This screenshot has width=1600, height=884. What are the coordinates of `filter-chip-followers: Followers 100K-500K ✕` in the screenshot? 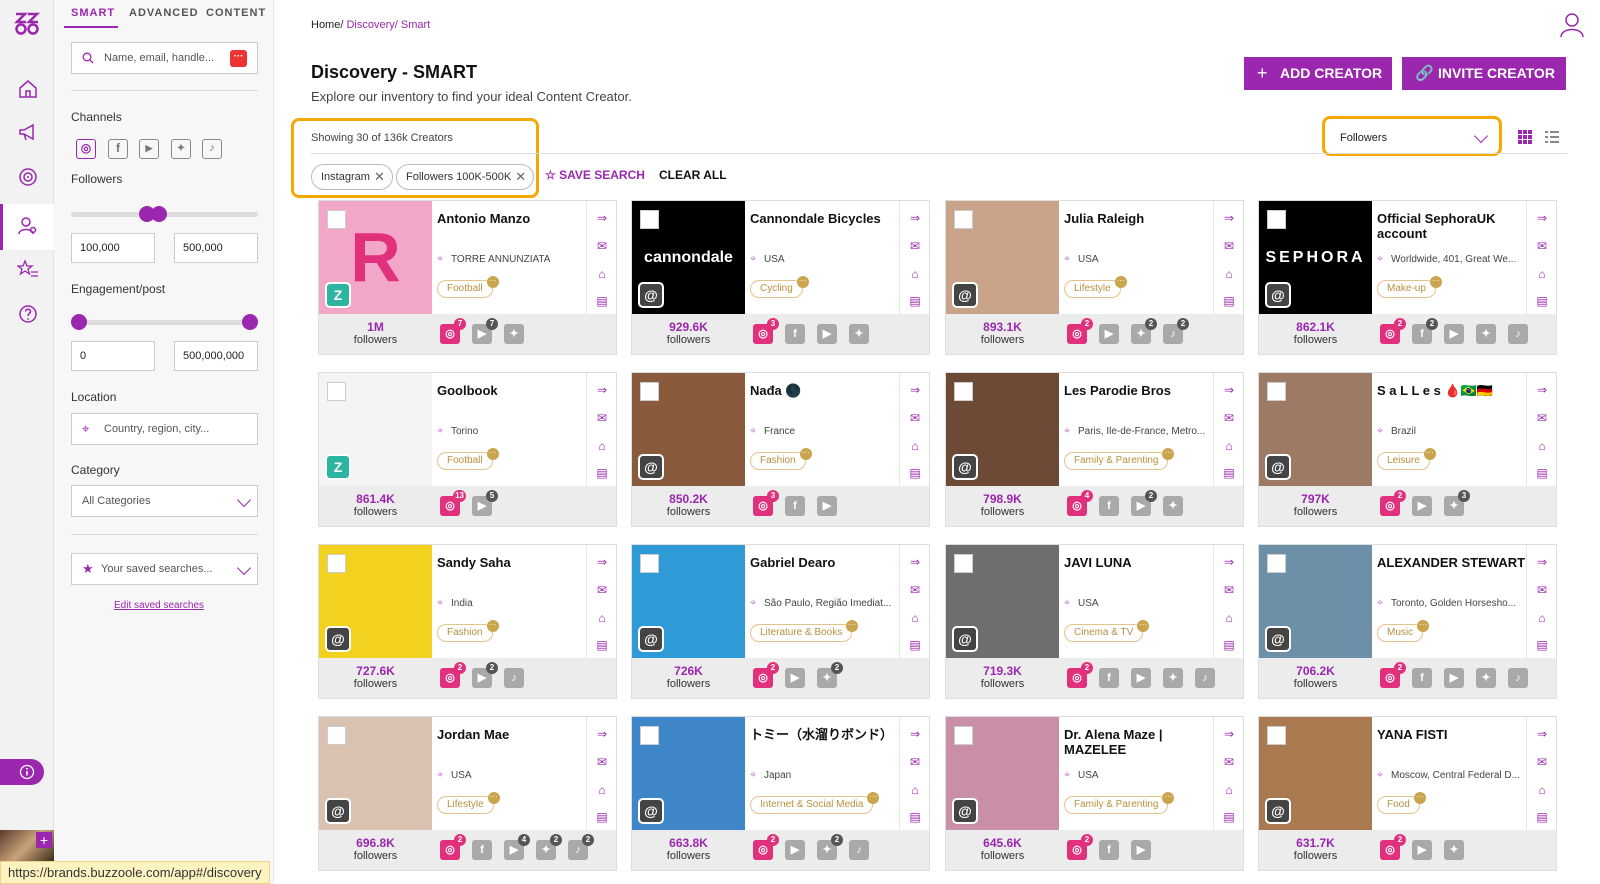 It's located at (465, 177).